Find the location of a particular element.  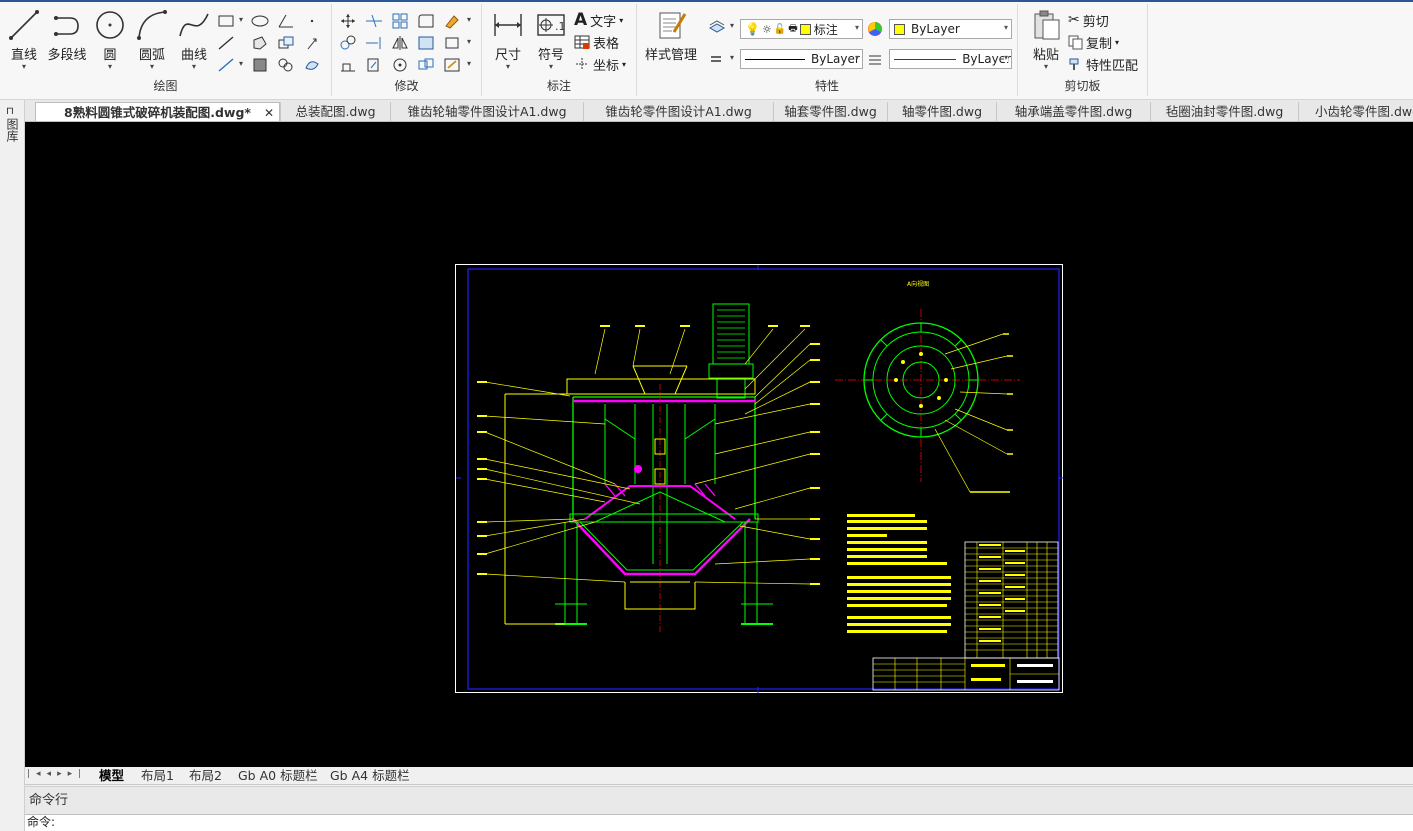

rotate-icon is located at coordinates (400, 65).